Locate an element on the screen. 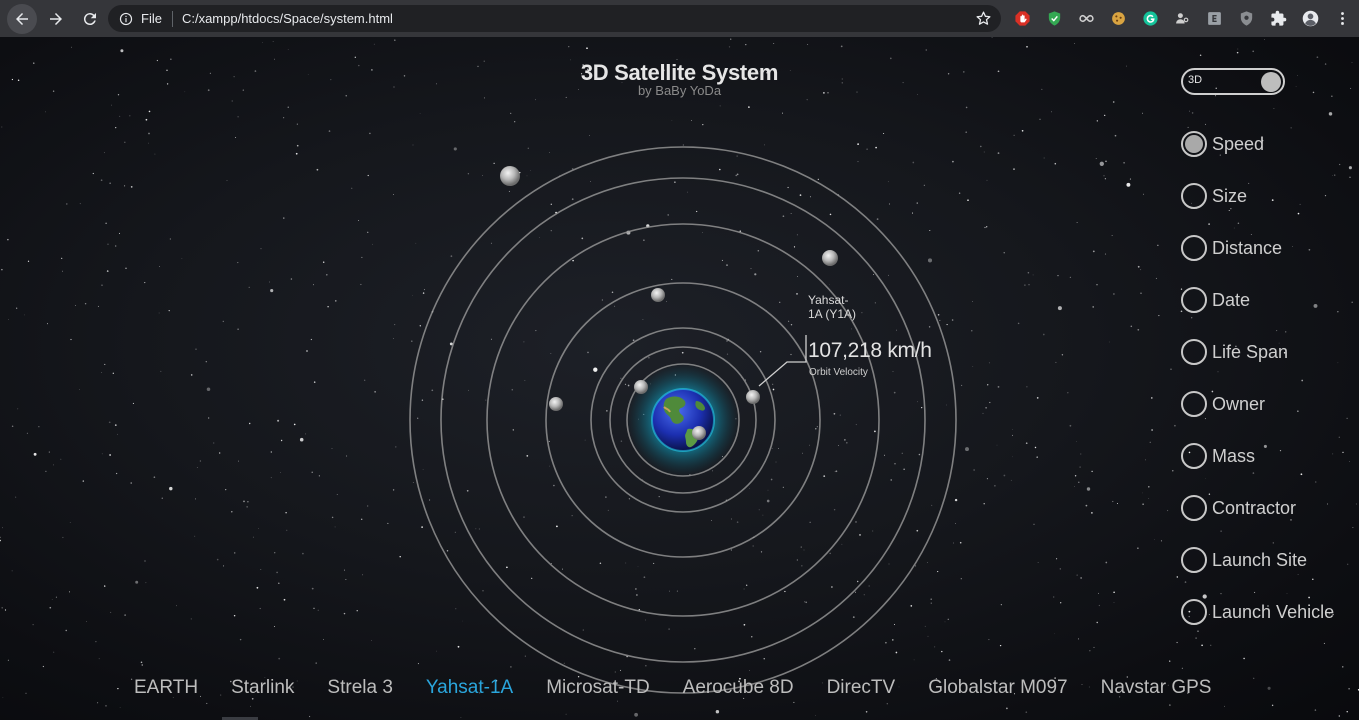 This screenshot has height=720, width=1359. url-text: C:/xampp/htdocs/Space/system.html is located at coordinates (287, 18).